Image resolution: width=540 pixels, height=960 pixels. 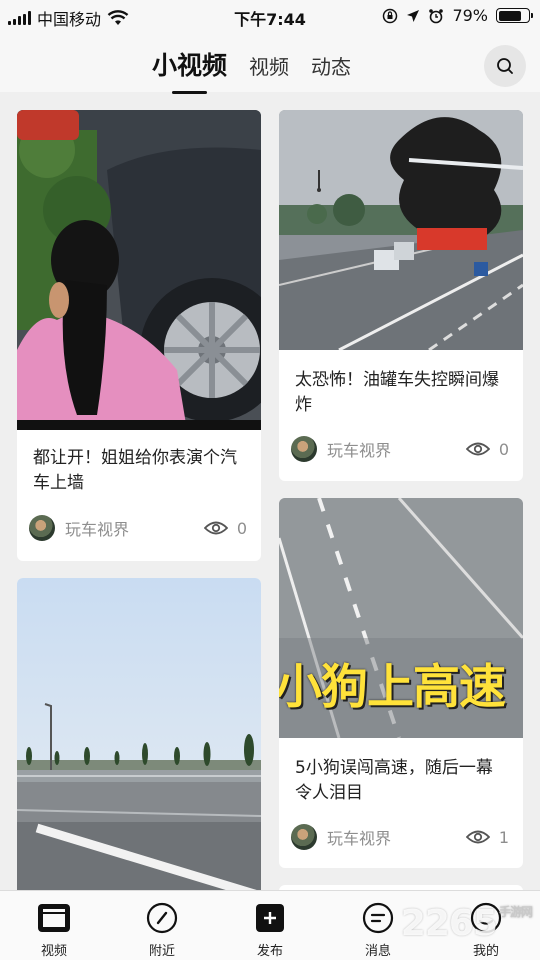 What do you see at coordinates (510, 15) in the screenshot?
I see `battery-level` at bounding box center [510, 15].